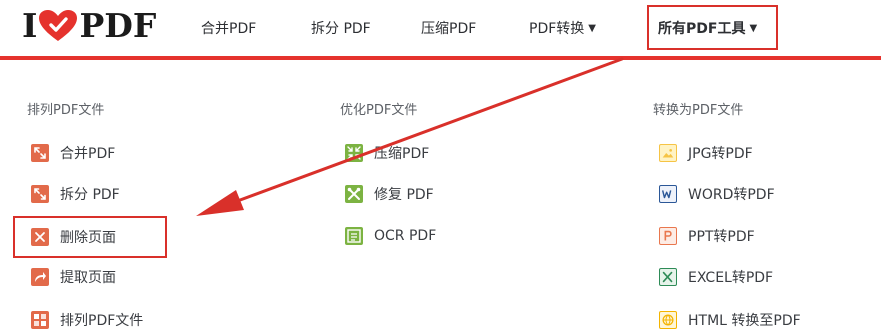  What do you see at coordinates (354, 236) in the screenshot?
I see `ocr-icon` at bounding box center [354, 236].